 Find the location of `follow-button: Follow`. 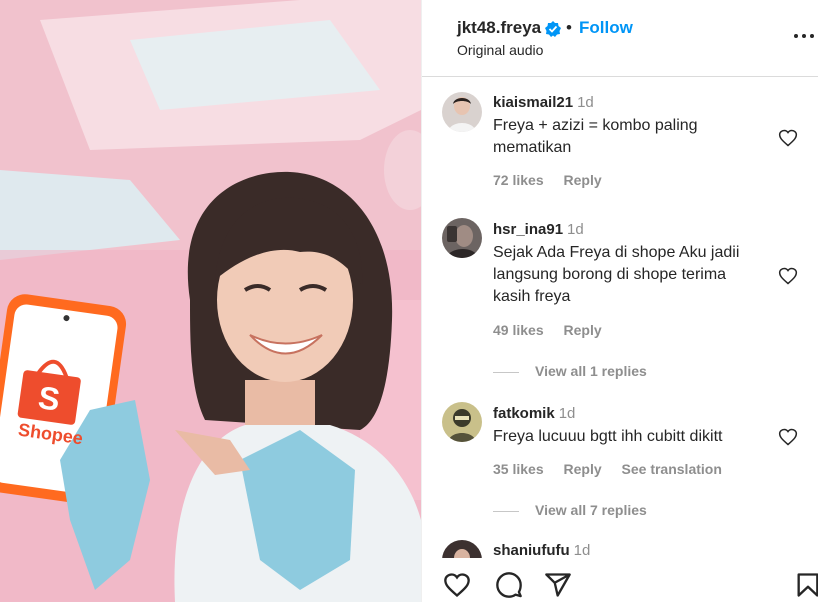

follow-button: Follow is located at coordinates (606, 28).